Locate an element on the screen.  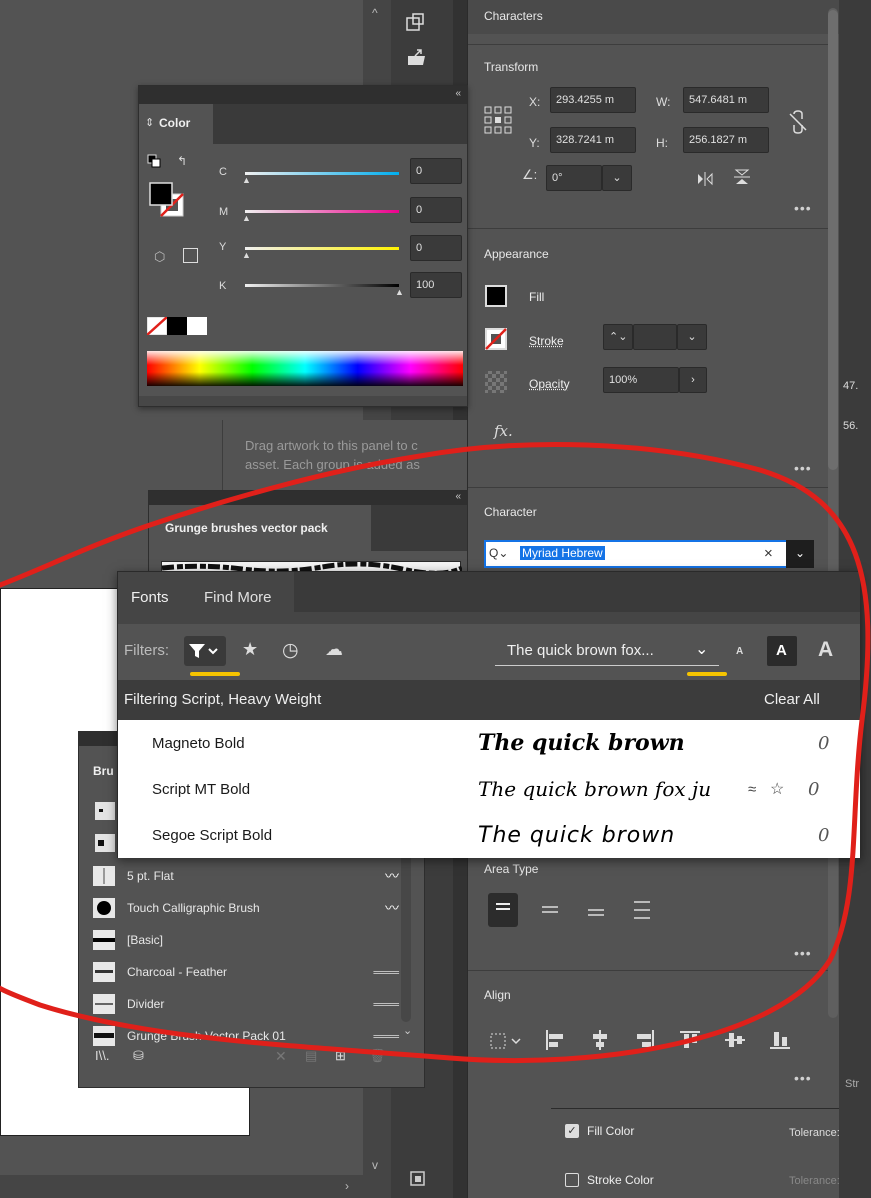
constrain-proportions-icon is located at coordinates (798, 122).